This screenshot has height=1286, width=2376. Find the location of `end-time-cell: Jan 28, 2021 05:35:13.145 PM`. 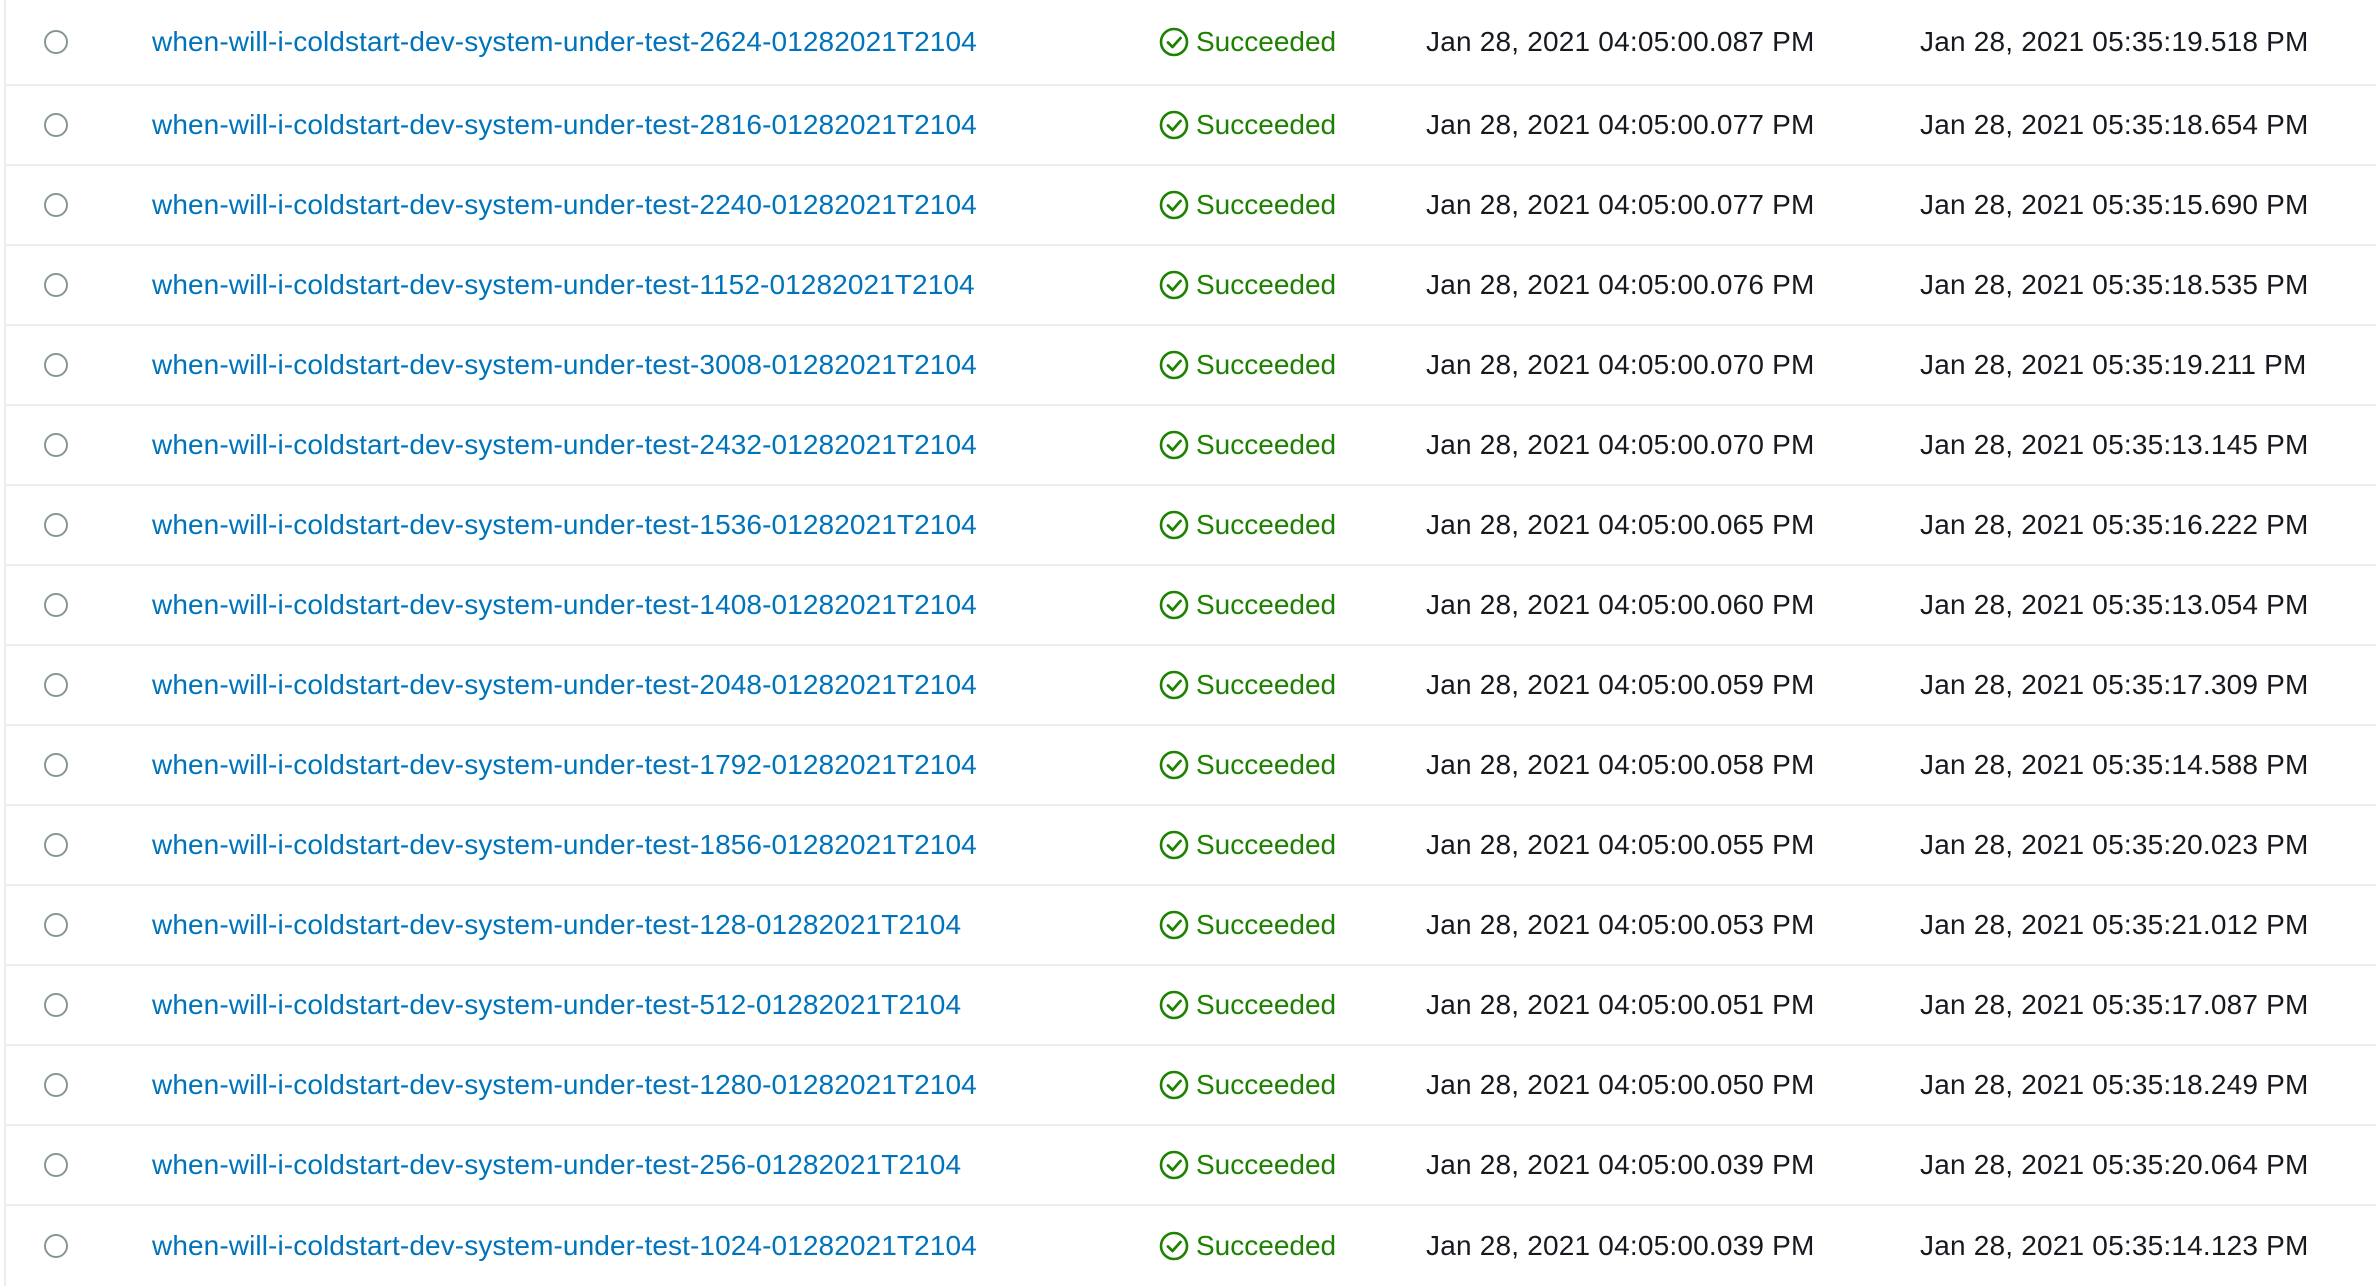

end-time-cell: Jan 28, 2021 05:35:13.145 PM is located at coordinates (2114, 445).